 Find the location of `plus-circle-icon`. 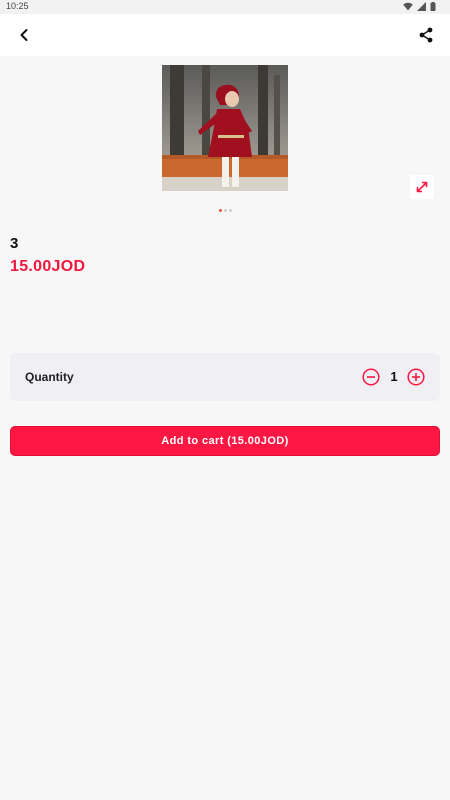

plus-circle-icon is located at coordinates (416, 377).